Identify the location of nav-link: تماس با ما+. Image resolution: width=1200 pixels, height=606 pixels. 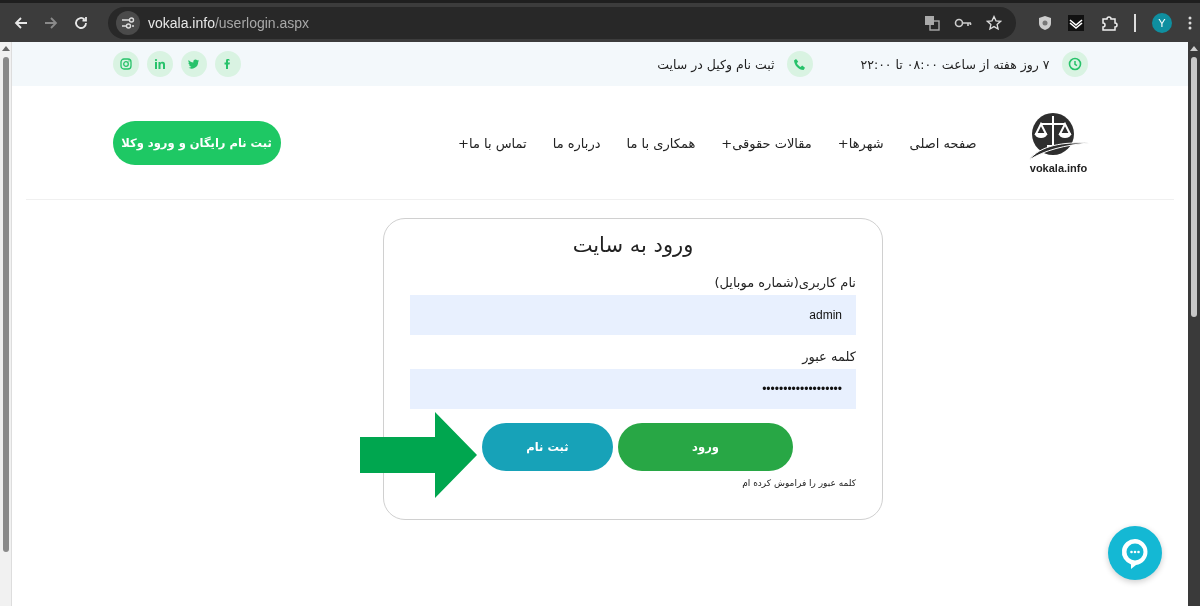
(492, 143).